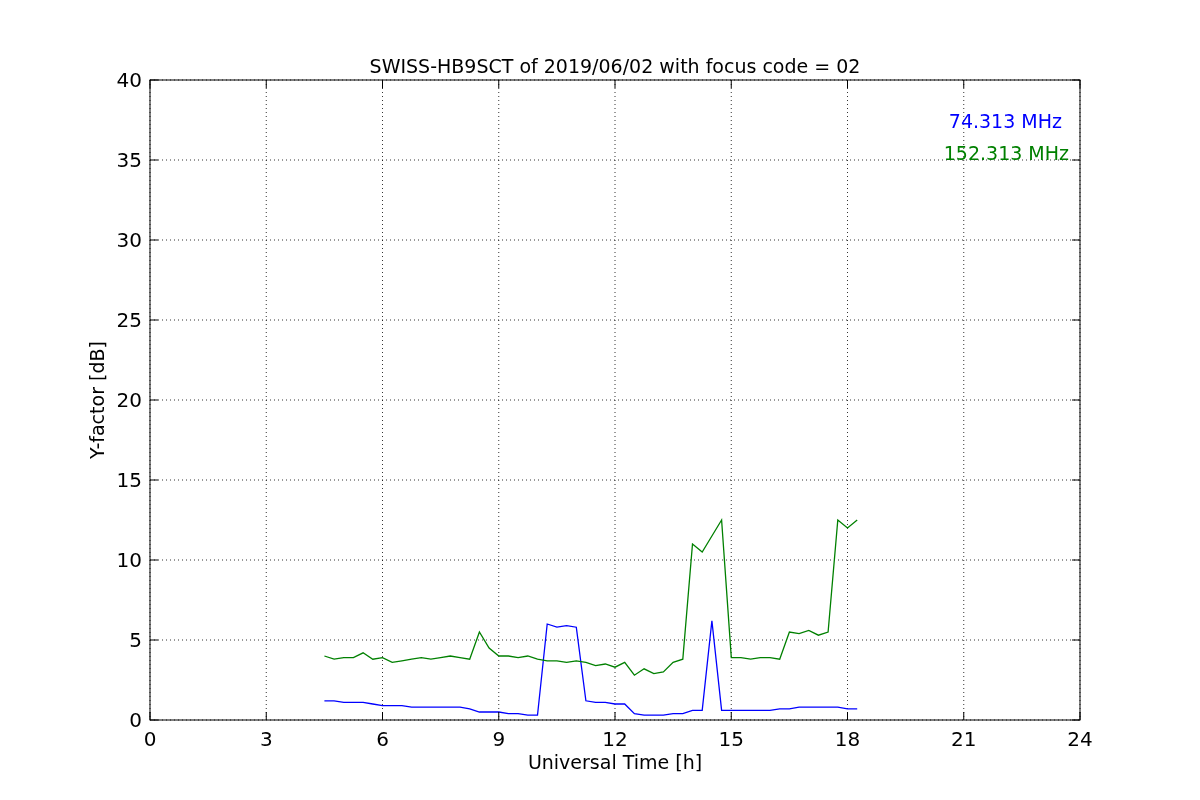  I want to click on y-tick-label: 25, so click(129, 320).